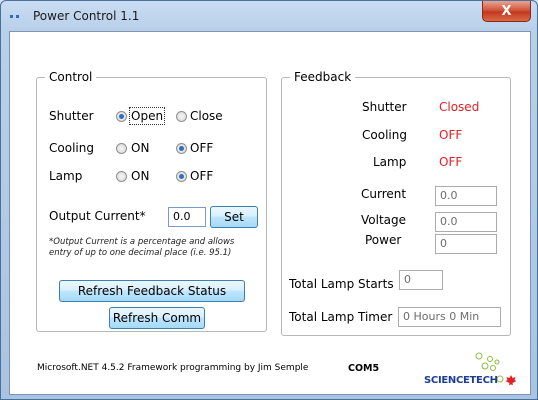 The width and height of the screenshot is (538, 400). I want to click on cooling-off-radio, so click(181, 148).